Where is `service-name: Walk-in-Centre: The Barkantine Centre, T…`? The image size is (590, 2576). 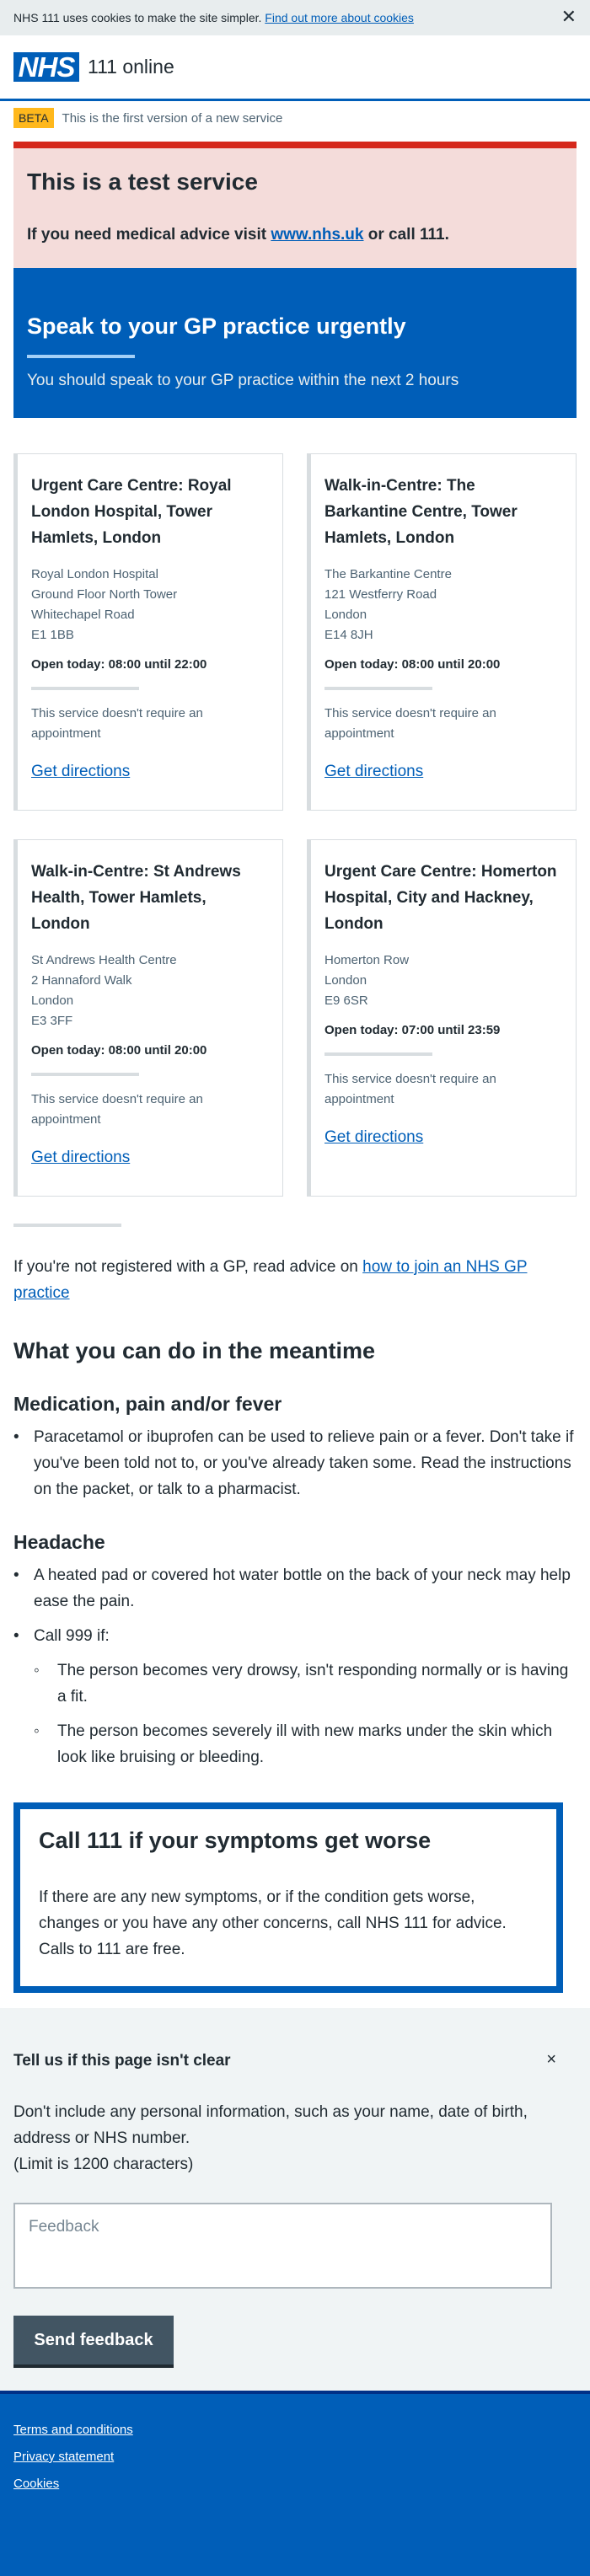
service-name: Walk-in-Centre: The Barkantine Centre, T… is located at coordinates (421, 512).